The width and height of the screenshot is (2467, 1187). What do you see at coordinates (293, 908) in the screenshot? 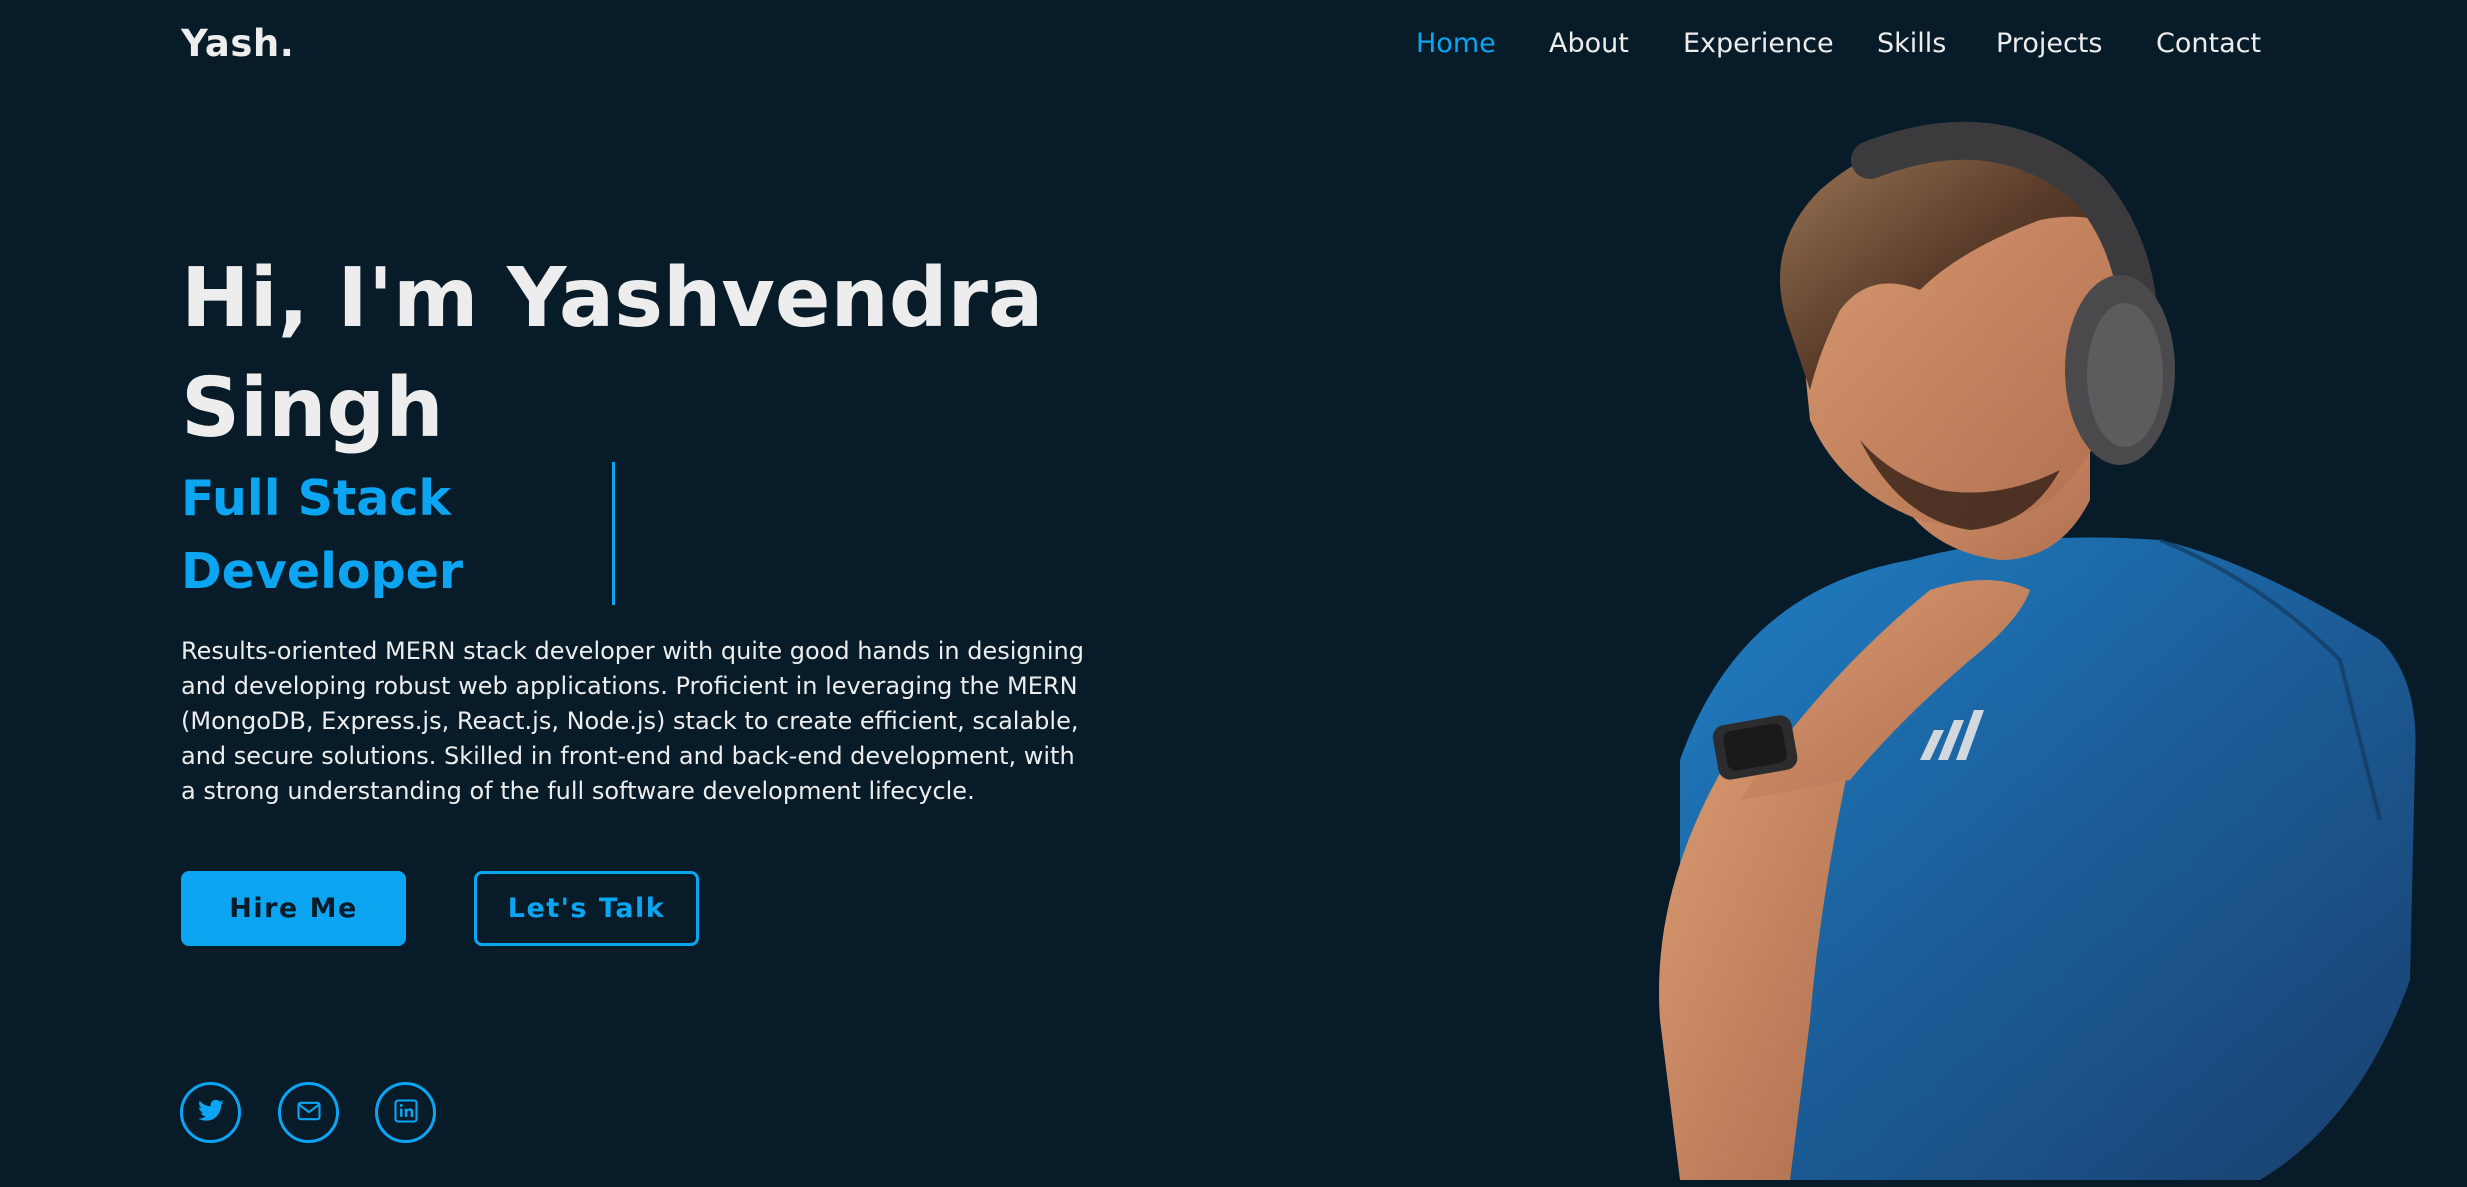
I see `hire-me-button: Hire Me` at bounding box center [293, 908].